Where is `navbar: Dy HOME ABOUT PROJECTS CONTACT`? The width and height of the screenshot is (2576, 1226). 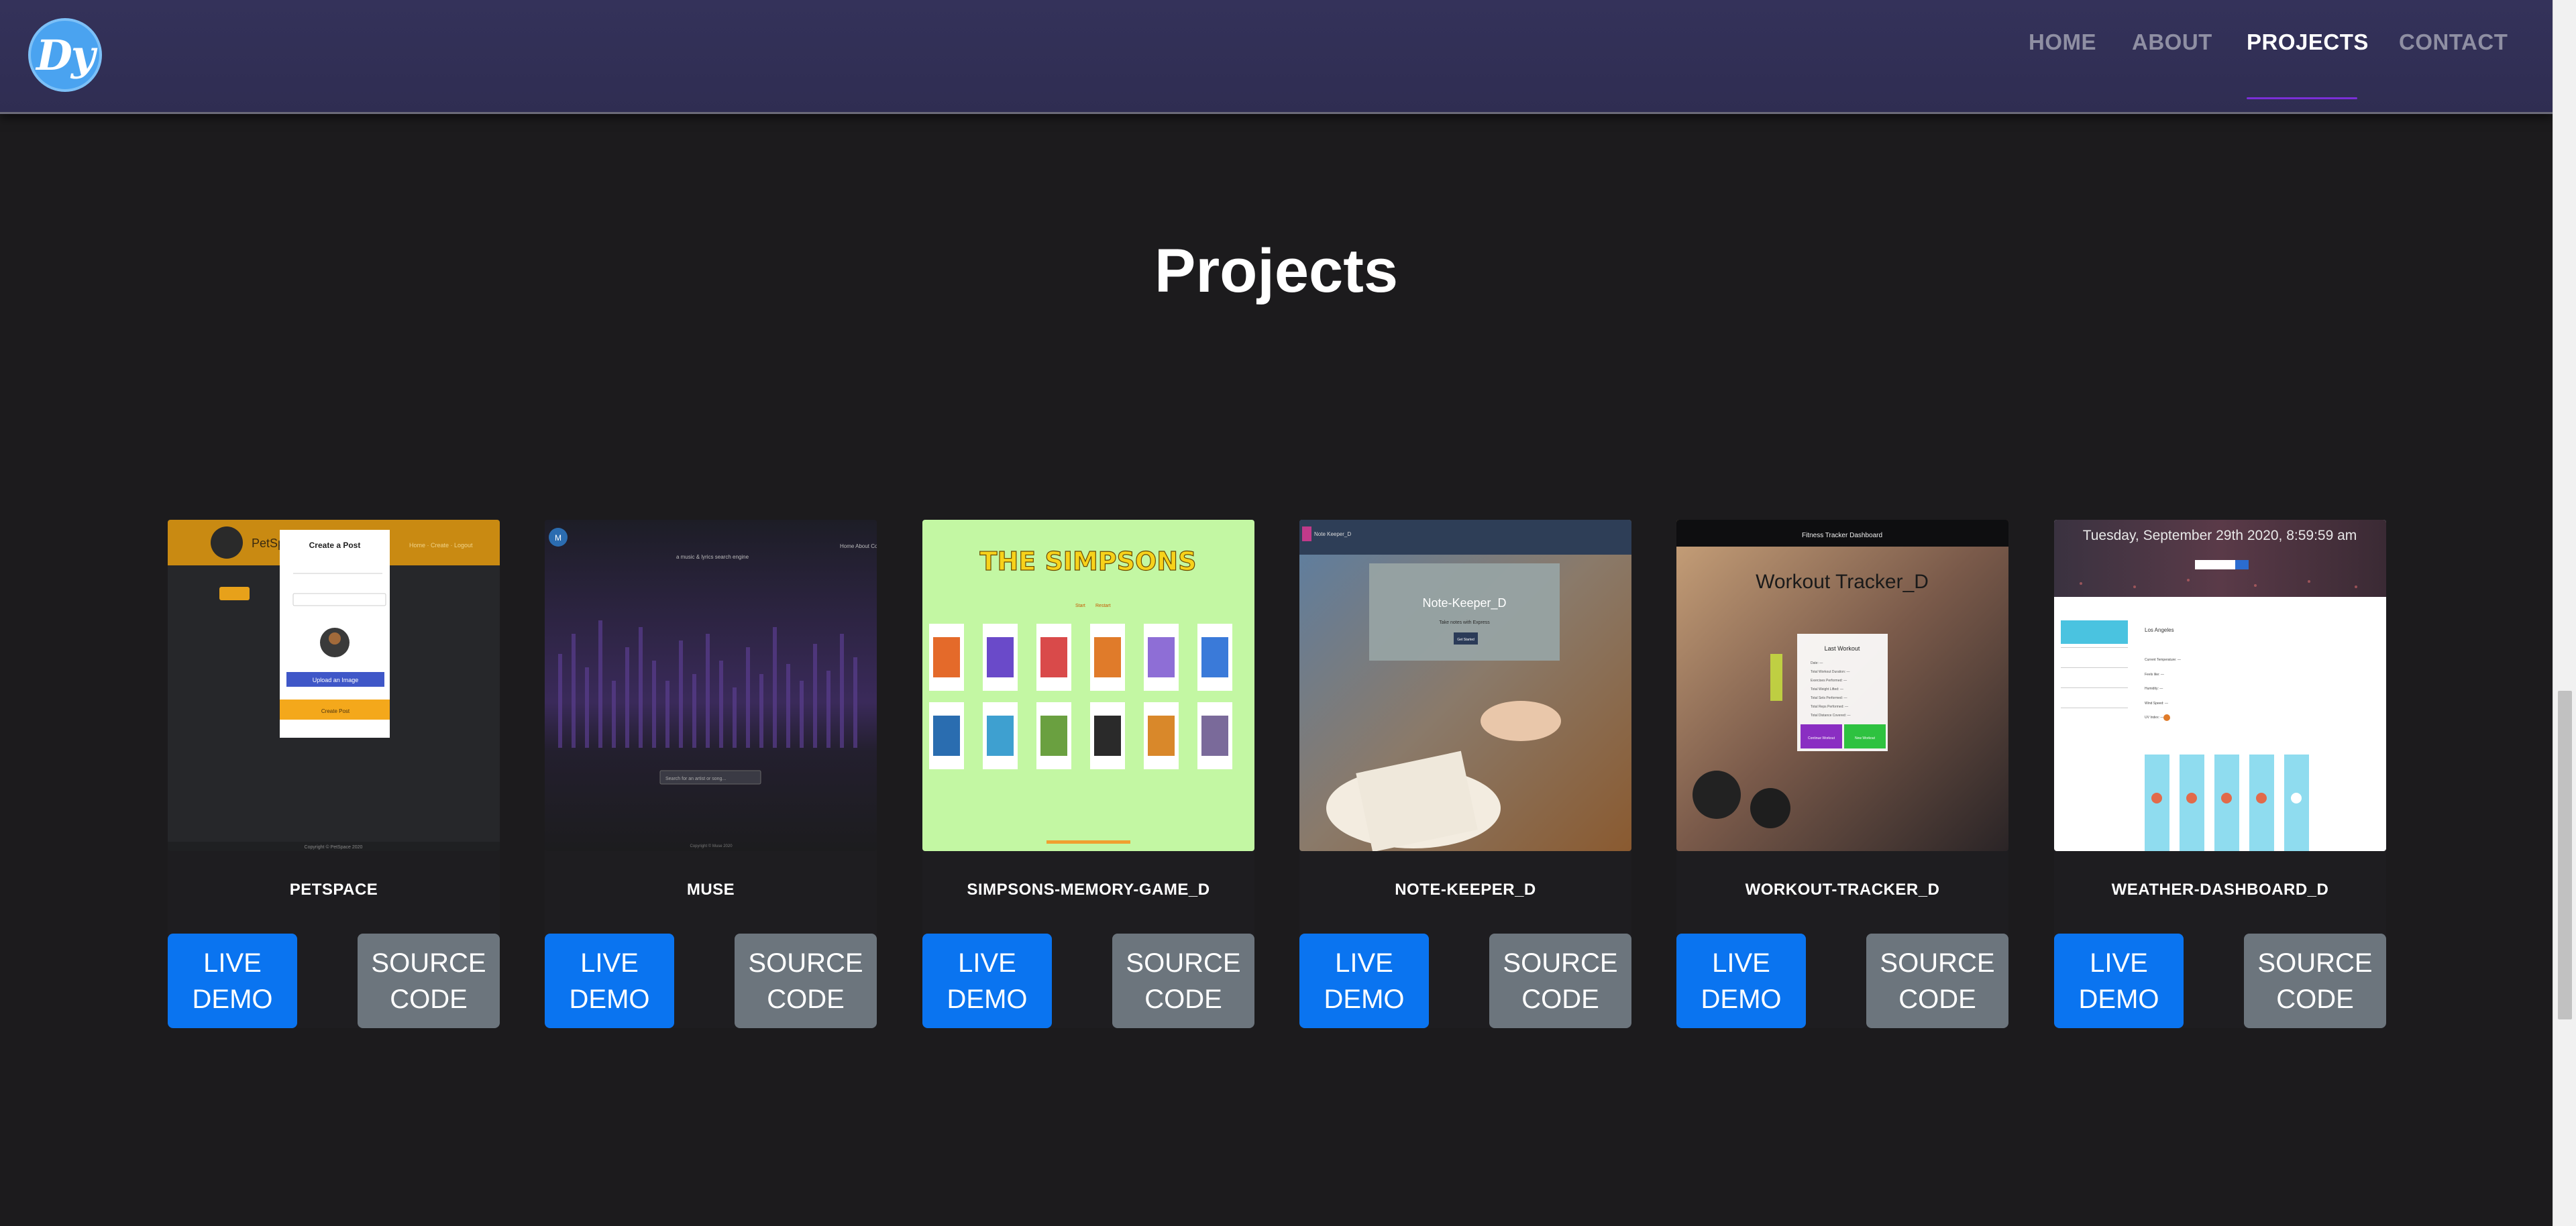 navbar: Dy HOME ABOUT PROJECTS CONTACT is located at coordinates (1276, 57).